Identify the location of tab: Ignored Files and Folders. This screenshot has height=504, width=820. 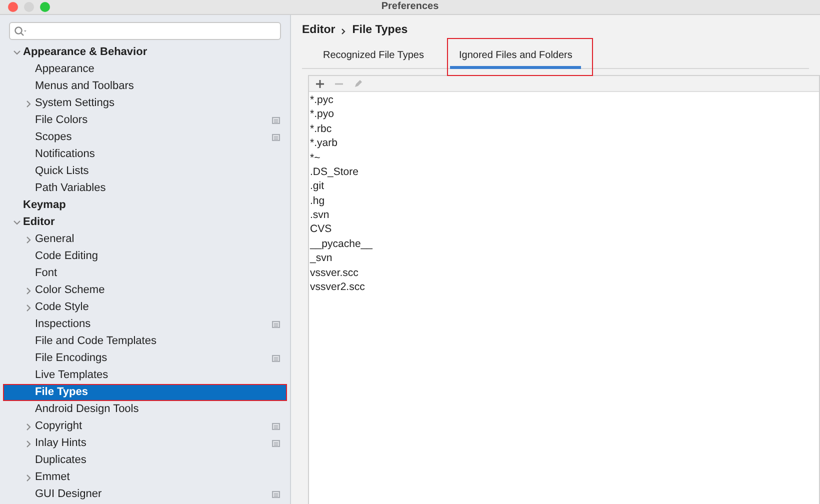
(516, 57).